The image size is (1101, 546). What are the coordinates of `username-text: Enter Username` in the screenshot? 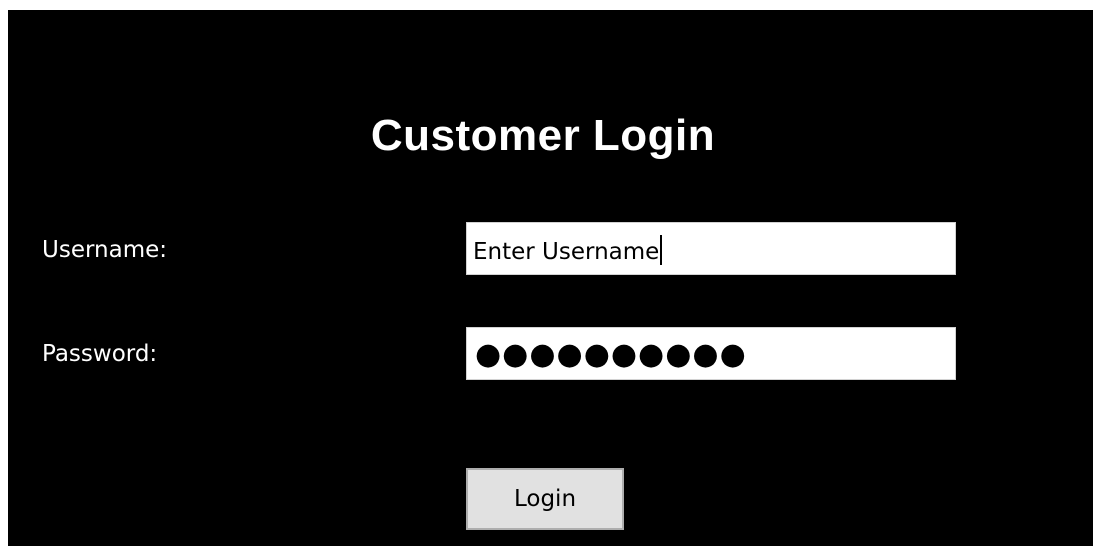 It's located at (566, 252).